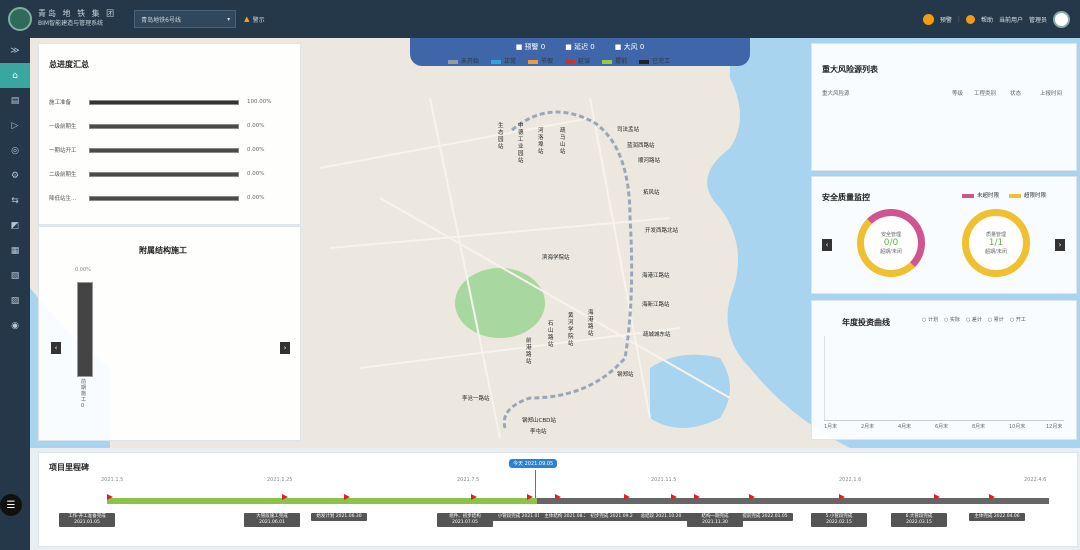  Describe the element at coordinates (614, 60) in the screenshot. I see `legend-item: 提前` at that location.